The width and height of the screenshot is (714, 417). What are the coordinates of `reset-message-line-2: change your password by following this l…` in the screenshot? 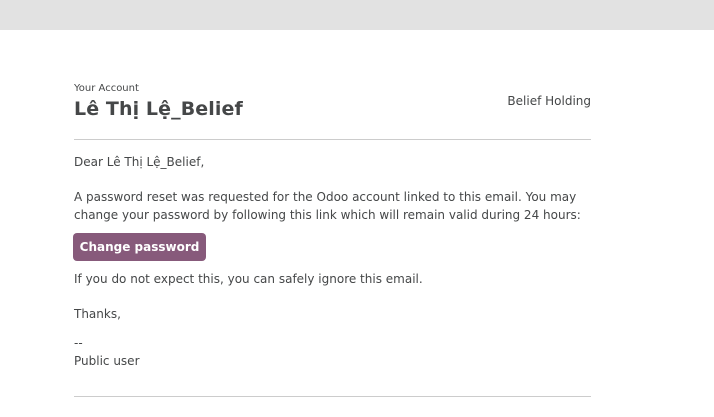 It's located at (327, 215).